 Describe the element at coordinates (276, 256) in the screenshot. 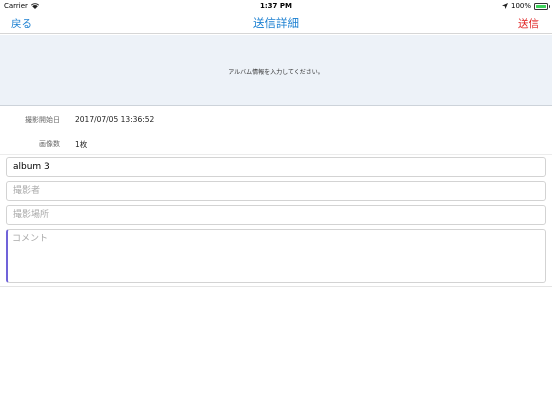

I see `comment-textarea` at that location.